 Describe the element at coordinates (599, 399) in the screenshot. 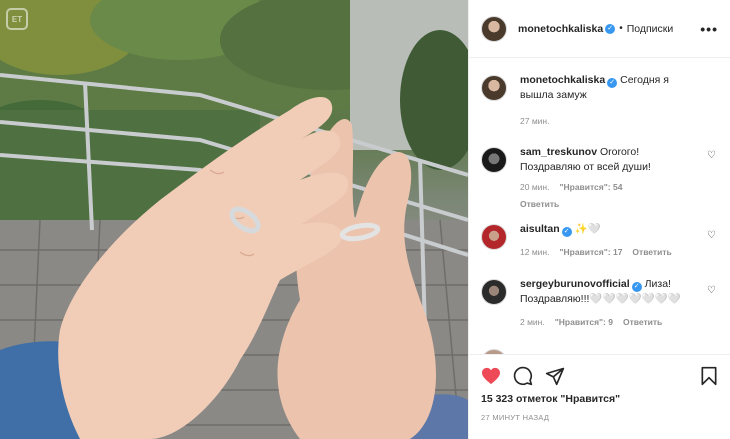

I see `likes-count: 15 323 отметок "Нравится"` at that location.